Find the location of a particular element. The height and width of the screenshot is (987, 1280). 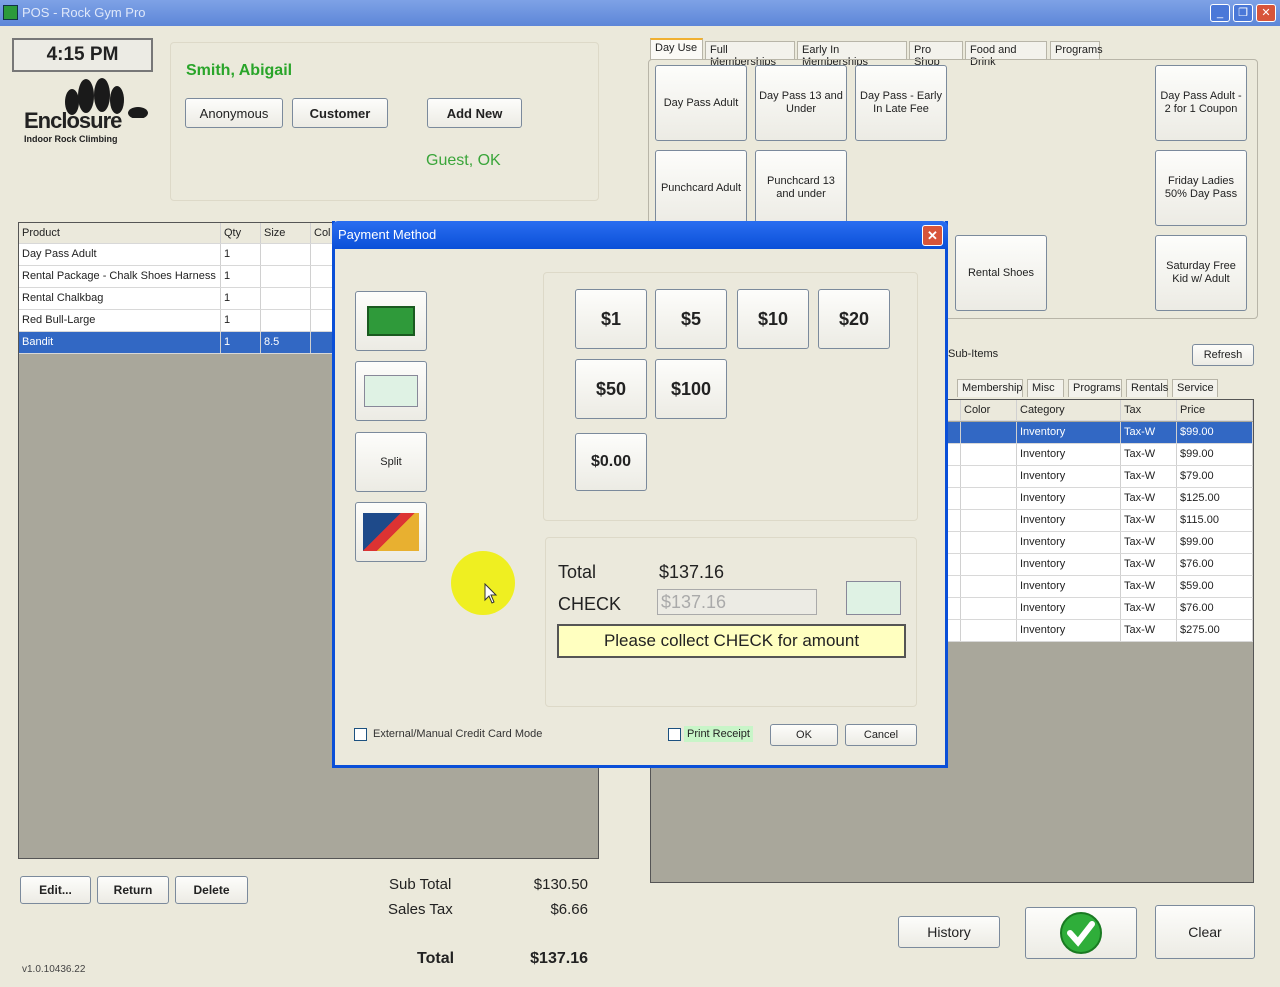

product-button: Saturday Free Kid w/ Adult is located at coordinates (1201, 273).